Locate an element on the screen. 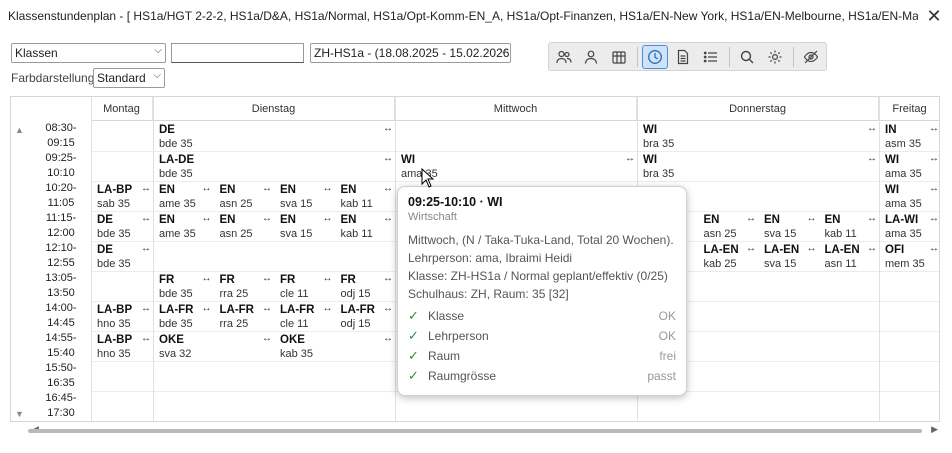  lesson-cell: OKE sva 32 ↔ is located at coordinates (213, 347).